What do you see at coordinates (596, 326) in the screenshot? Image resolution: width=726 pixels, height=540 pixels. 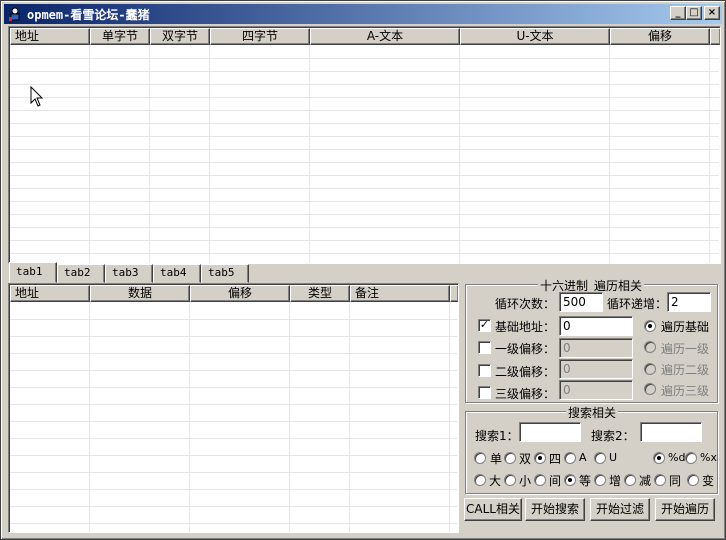 I see `base-addr-input: 0` at bounding box center [596, 326].